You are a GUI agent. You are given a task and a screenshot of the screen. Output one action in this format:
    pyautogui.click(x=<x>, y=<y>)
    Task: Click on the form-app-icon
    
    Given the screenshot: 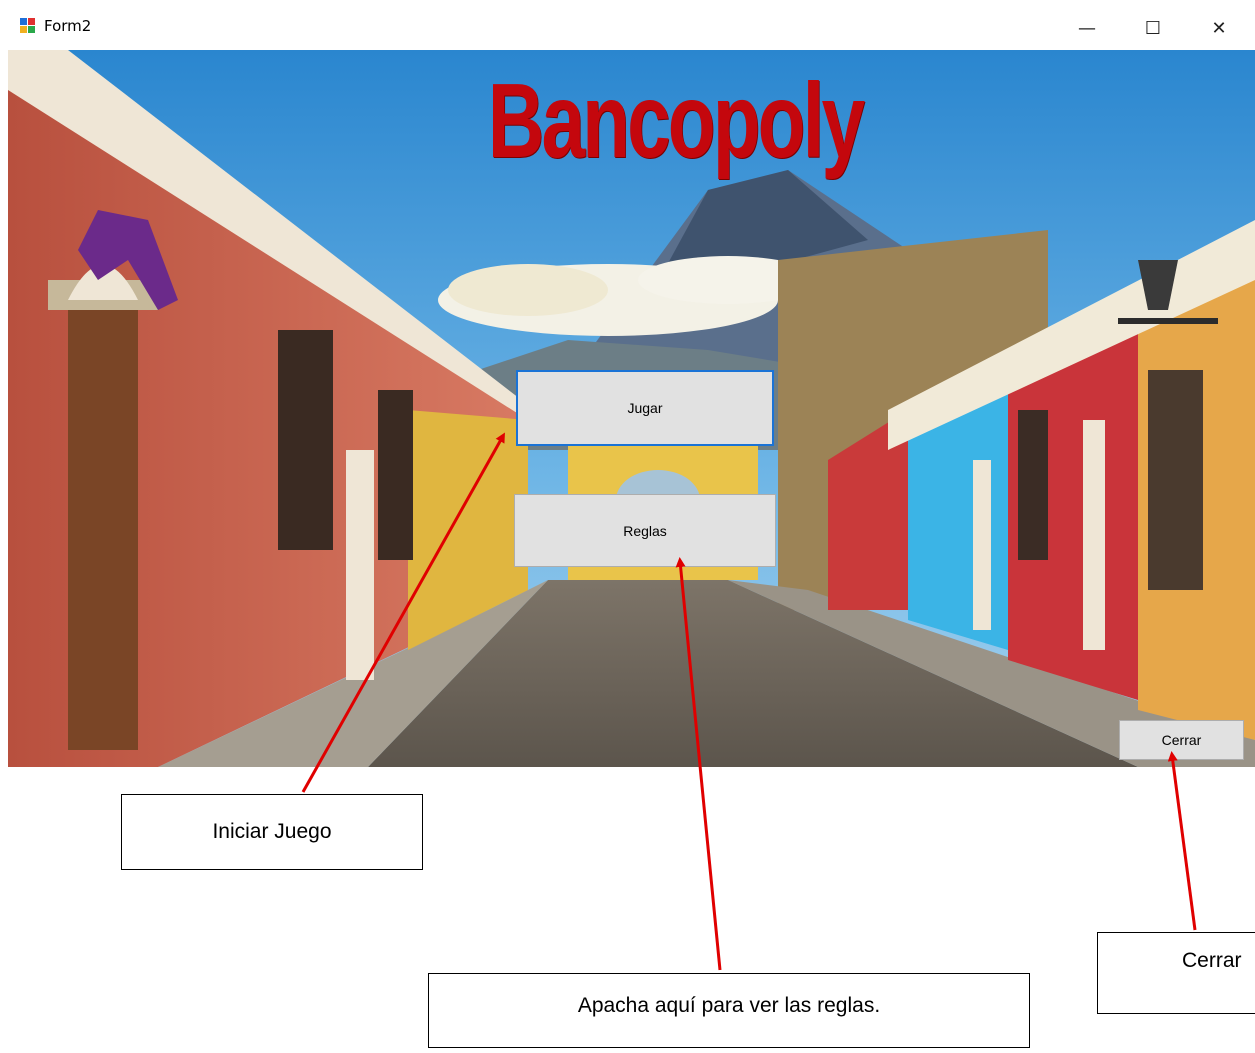 What is the action you would take?
    pyautogui.click(x=27, y=25)
    